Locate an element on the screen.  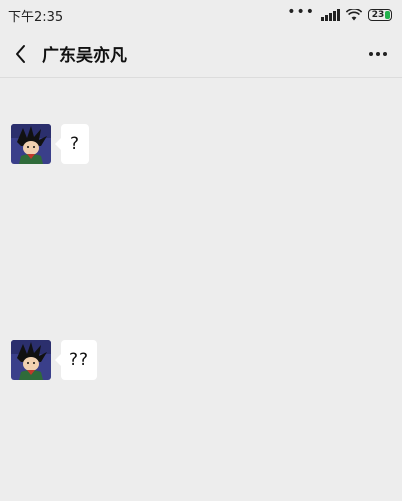
signal-icon is located at coordinates (330, 15).